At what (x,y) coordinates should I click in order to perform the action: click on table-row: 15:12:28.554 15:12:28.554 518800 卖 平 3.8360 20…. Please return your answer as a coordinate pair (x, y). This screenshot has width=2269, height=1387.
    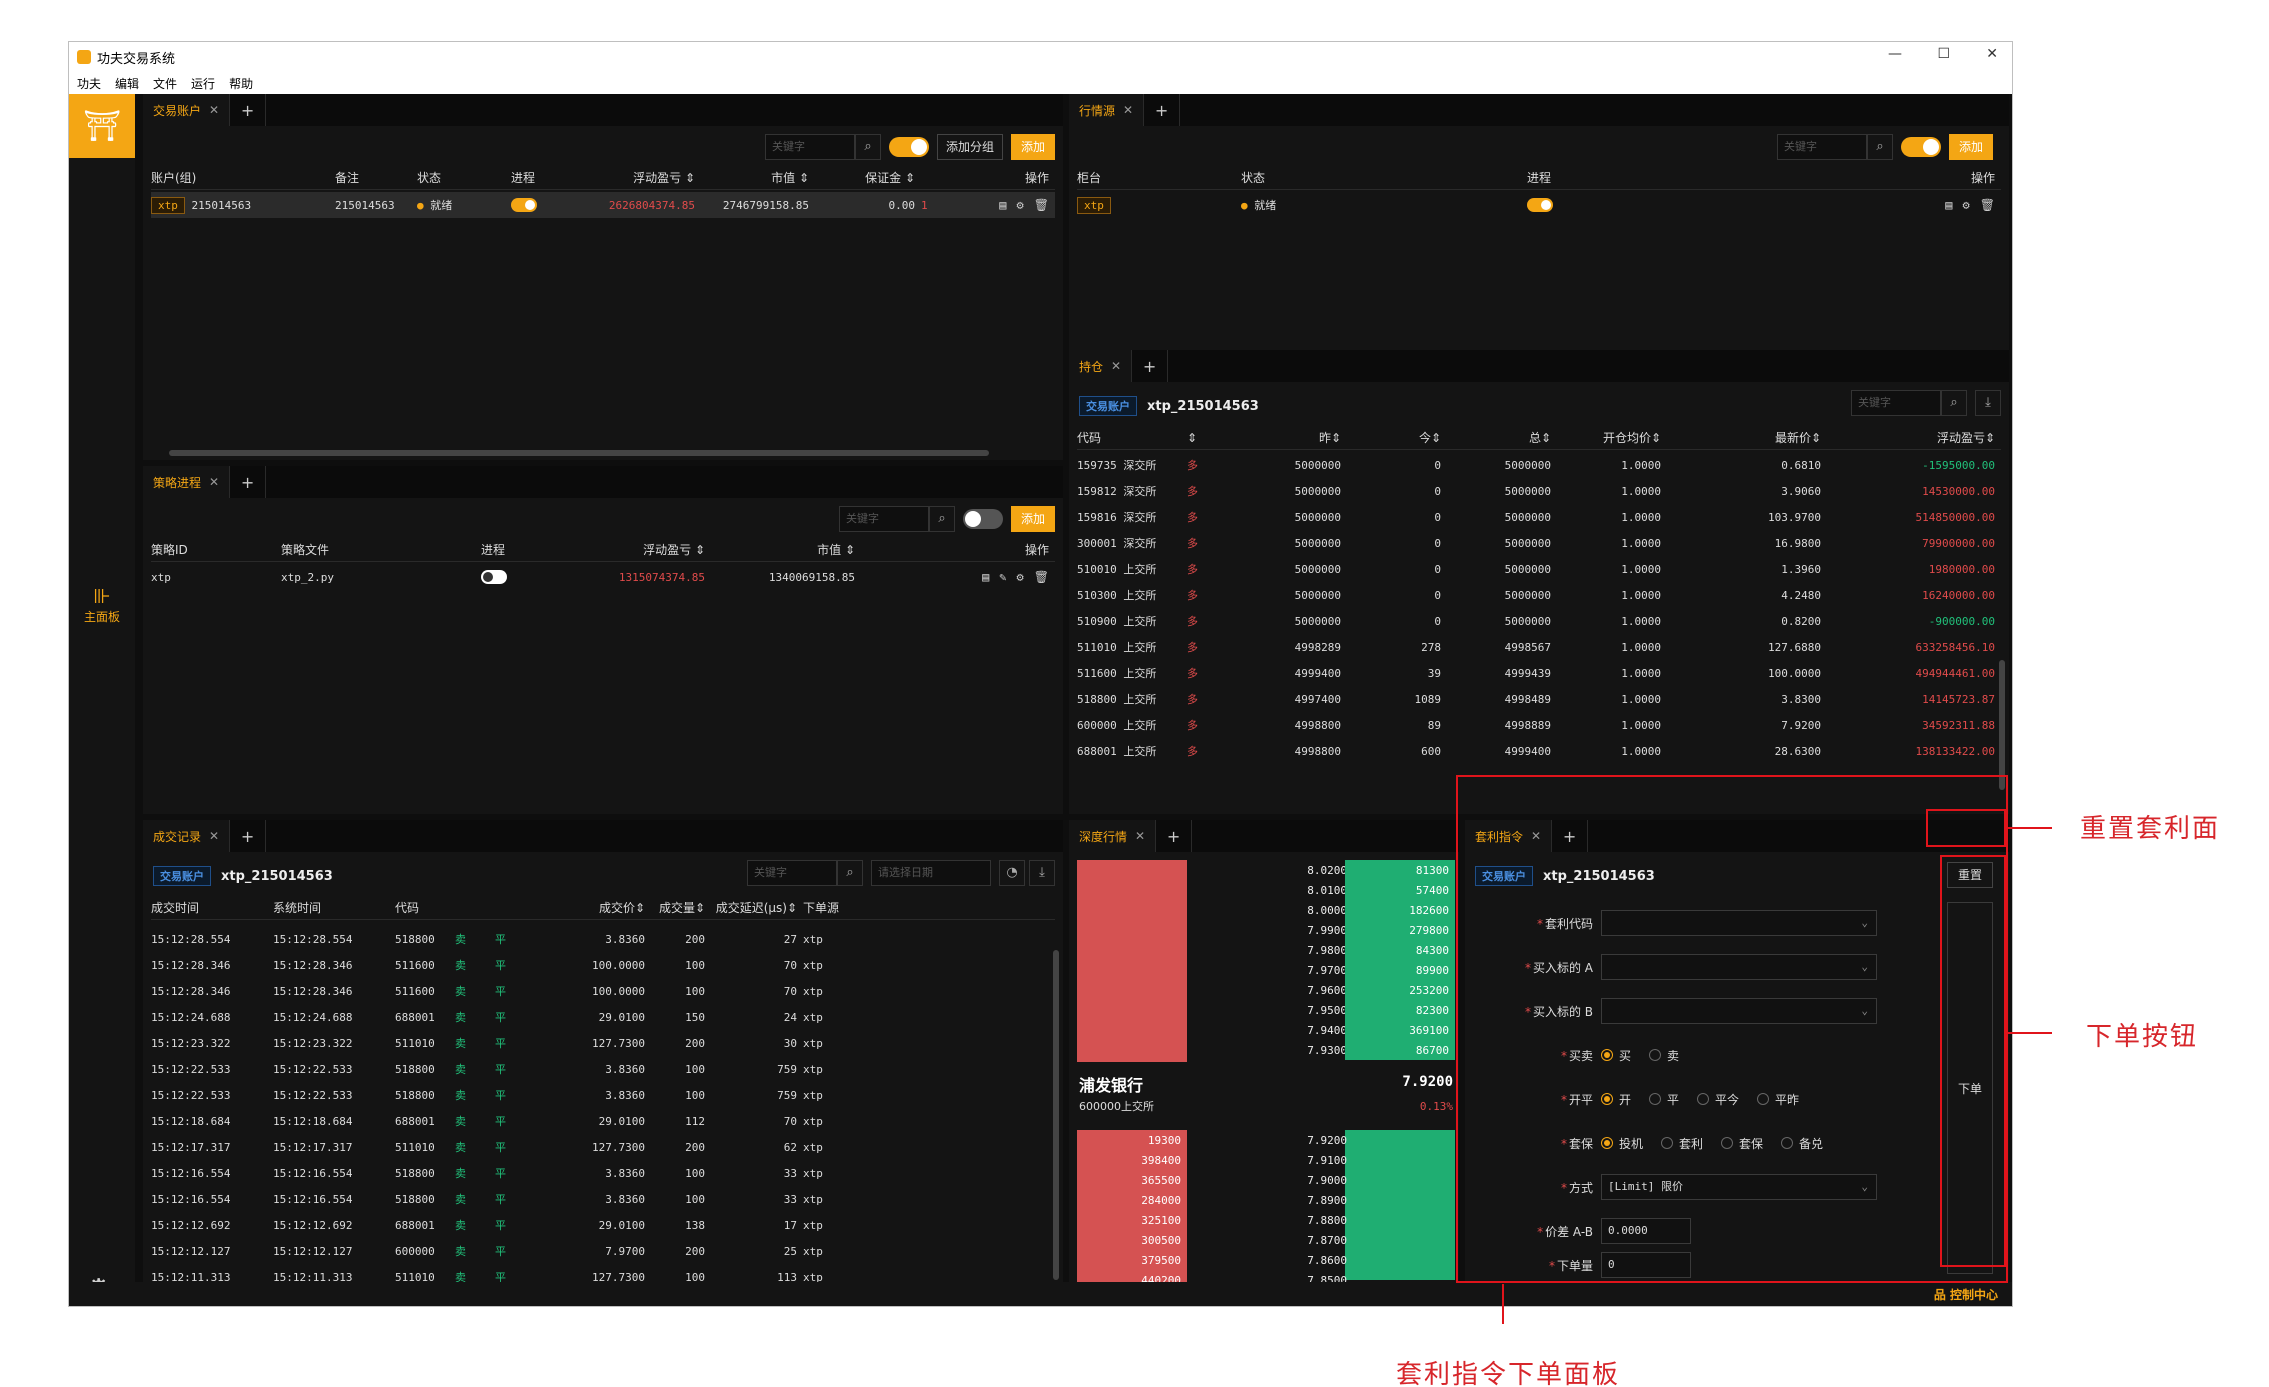
    Looking at the image, I should click on (603, 939).